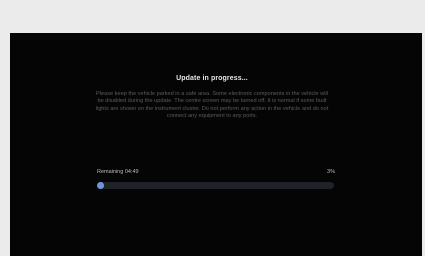  I want to click on progress-percent: 3%, so click(331, 172).